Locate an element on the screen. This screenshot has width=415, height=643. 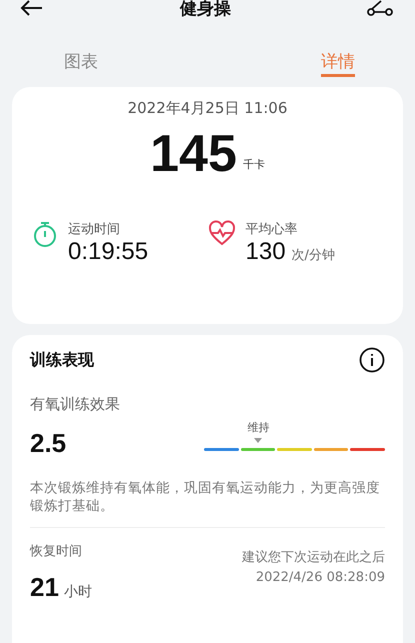
stat-value: 0:19:55 is located at coordinates (108, 251).